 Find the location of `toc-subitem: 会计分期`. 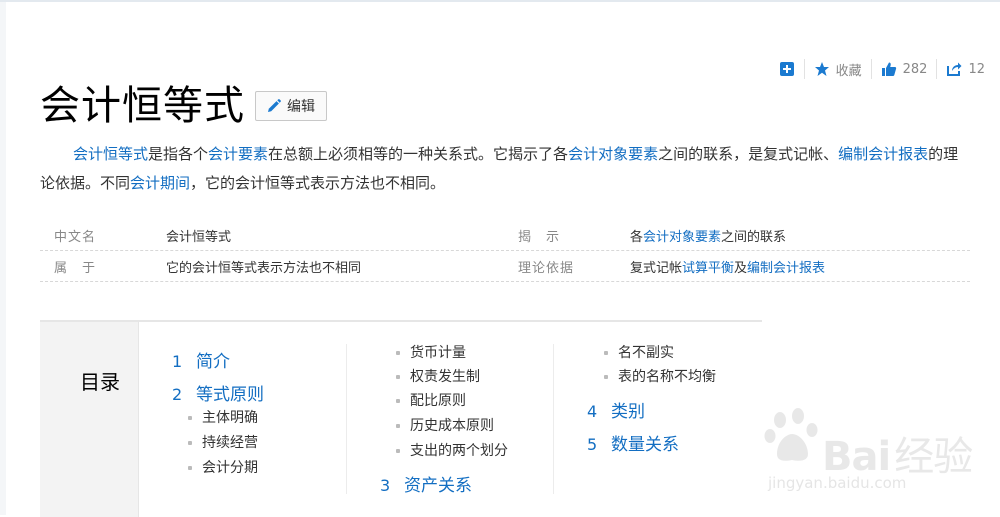

toc-subitem: 会计分期 is located at coordinates (223, 467).